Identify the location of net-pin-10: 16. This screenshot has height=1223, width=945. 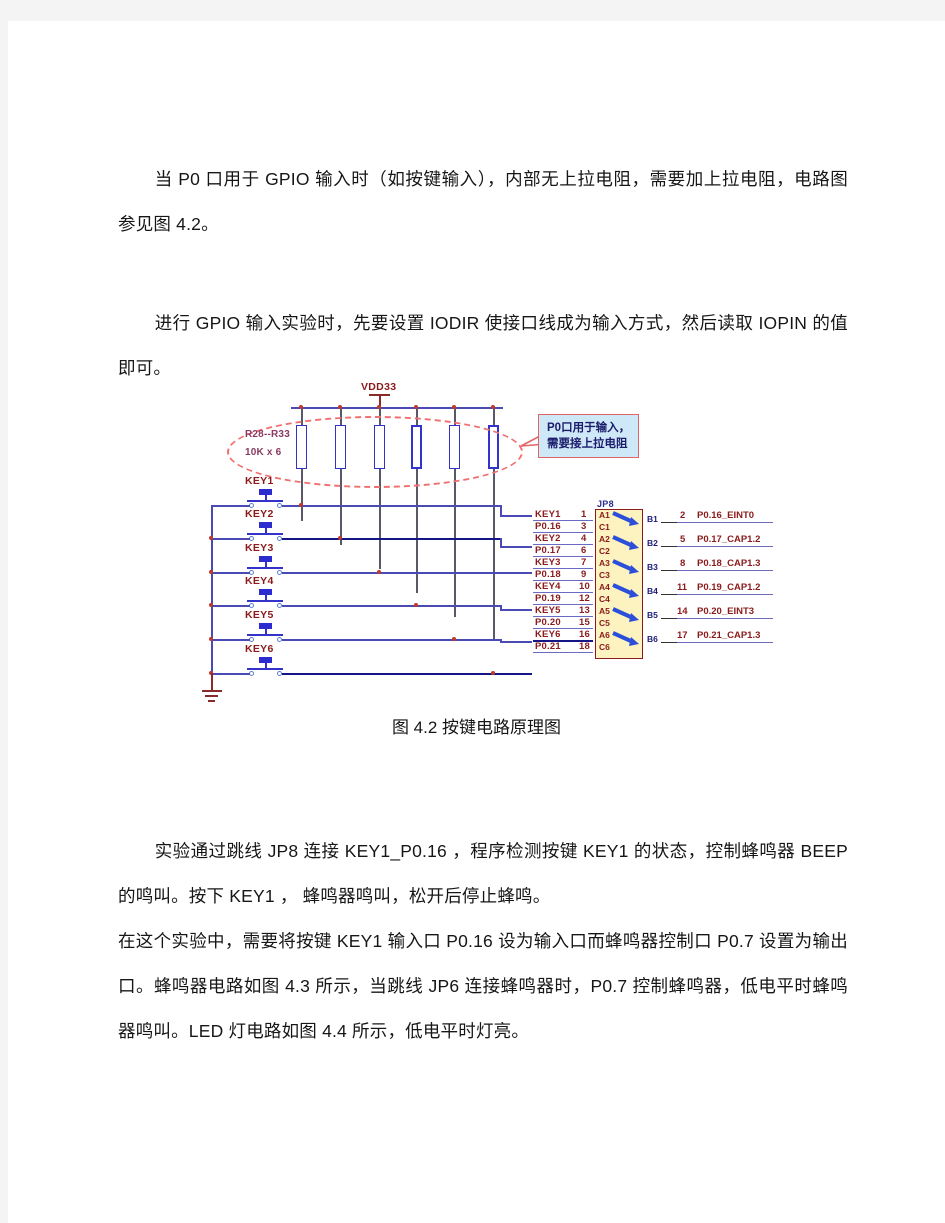
(584, 634).